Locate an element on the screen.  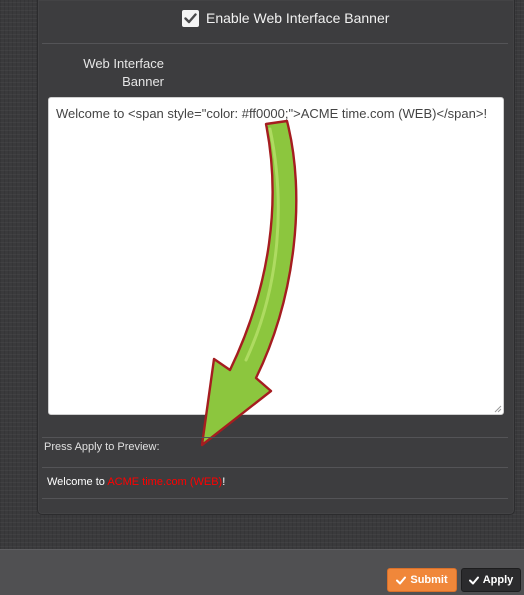
apply-button: Apply is located at coordinates (491, 580).